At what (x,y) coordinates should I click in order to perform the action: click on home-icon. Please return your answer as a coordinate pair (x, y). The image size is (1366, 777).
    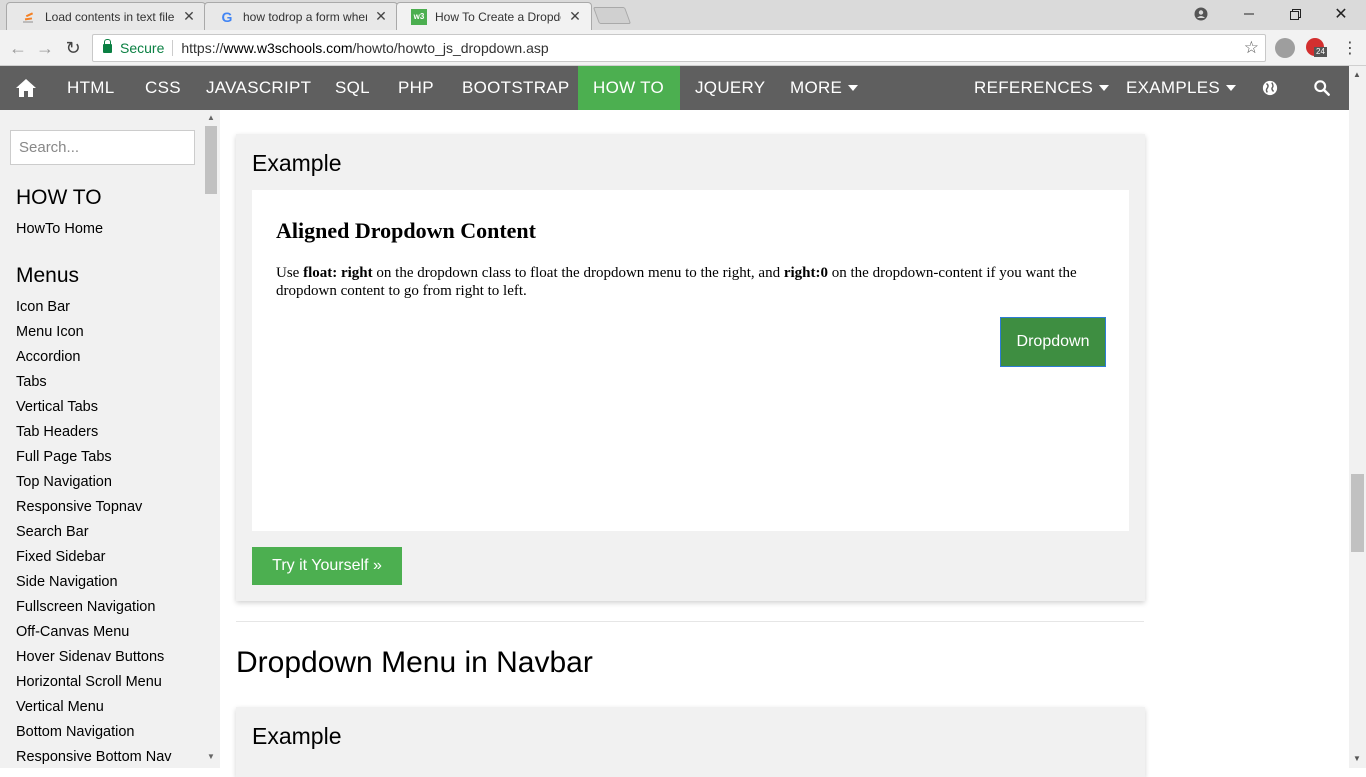
    Looking at the image, I should click on (26, 88).